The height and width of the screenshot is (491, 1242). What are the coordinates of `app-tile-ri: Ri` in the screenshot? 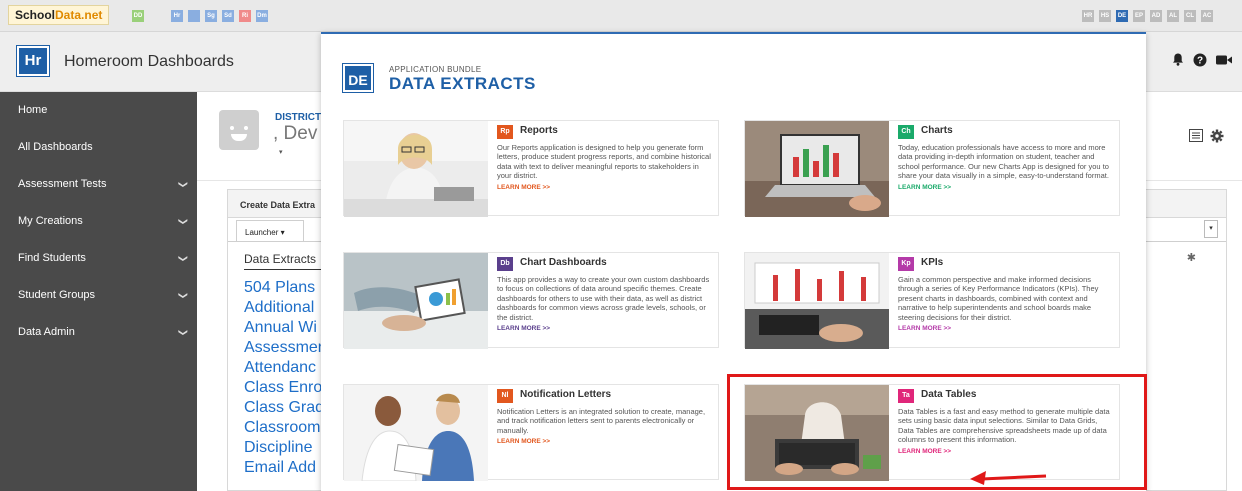 It's located at (245, 16).